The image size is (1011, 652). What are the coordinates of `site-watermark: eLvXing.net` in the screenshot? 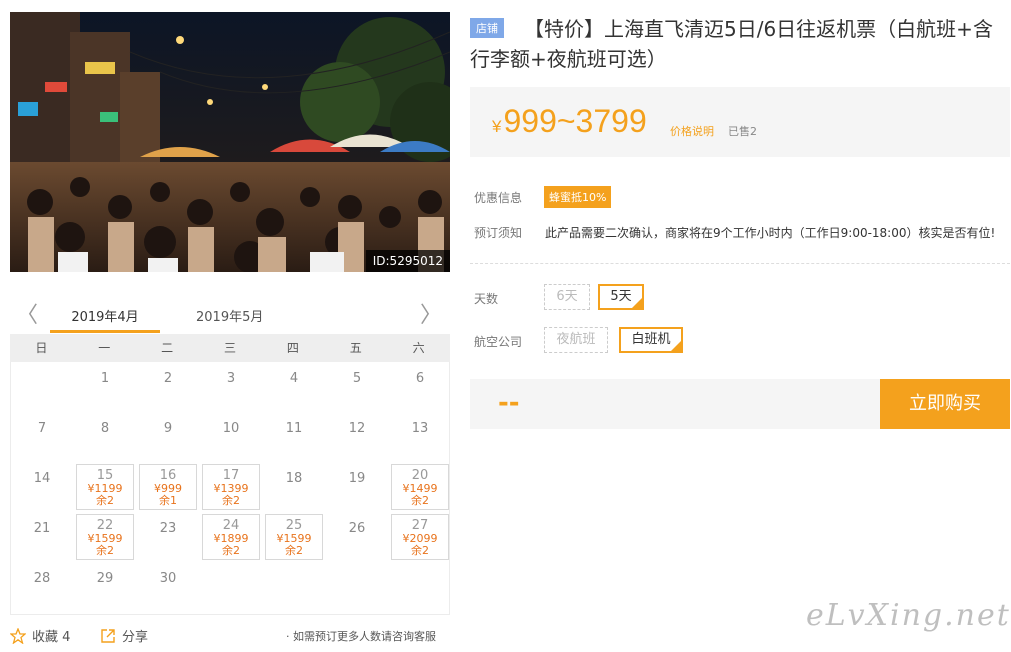 It's located at (908, 615).